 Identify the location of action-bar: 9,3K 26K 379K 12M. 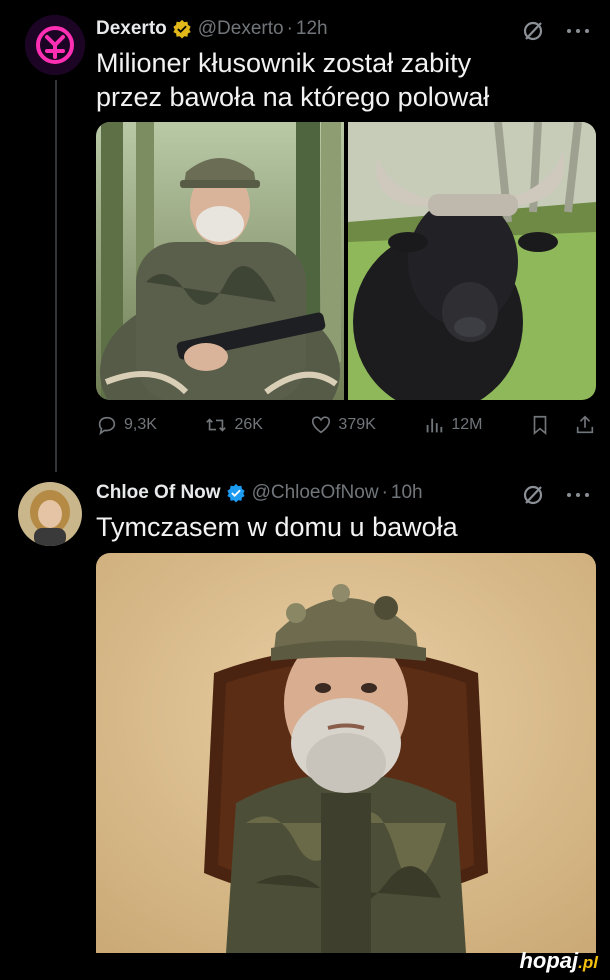
(346, 425).